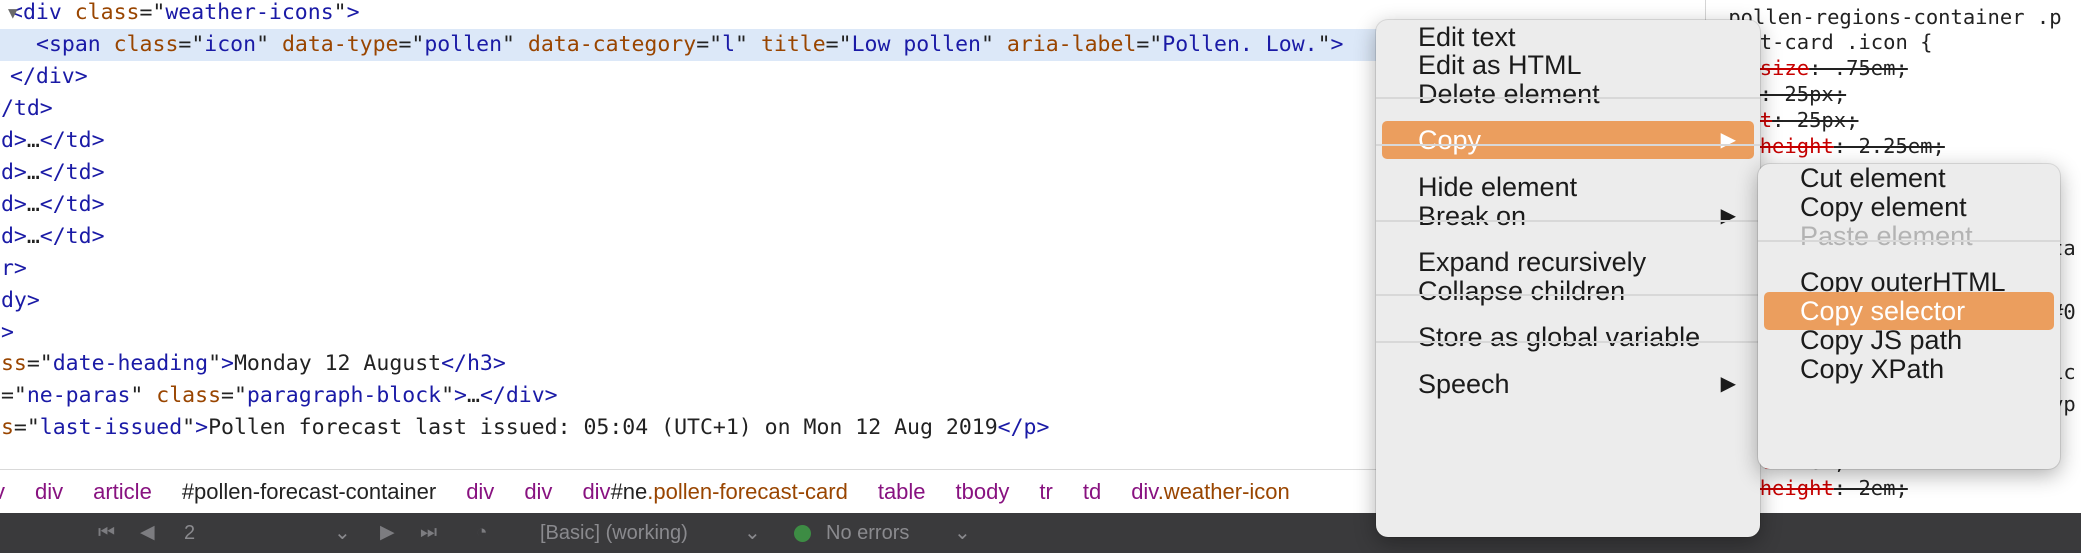  Describe the element at coordinates (1071, 45) in the screenshot. I see `dom-token: aria-label` at that location.